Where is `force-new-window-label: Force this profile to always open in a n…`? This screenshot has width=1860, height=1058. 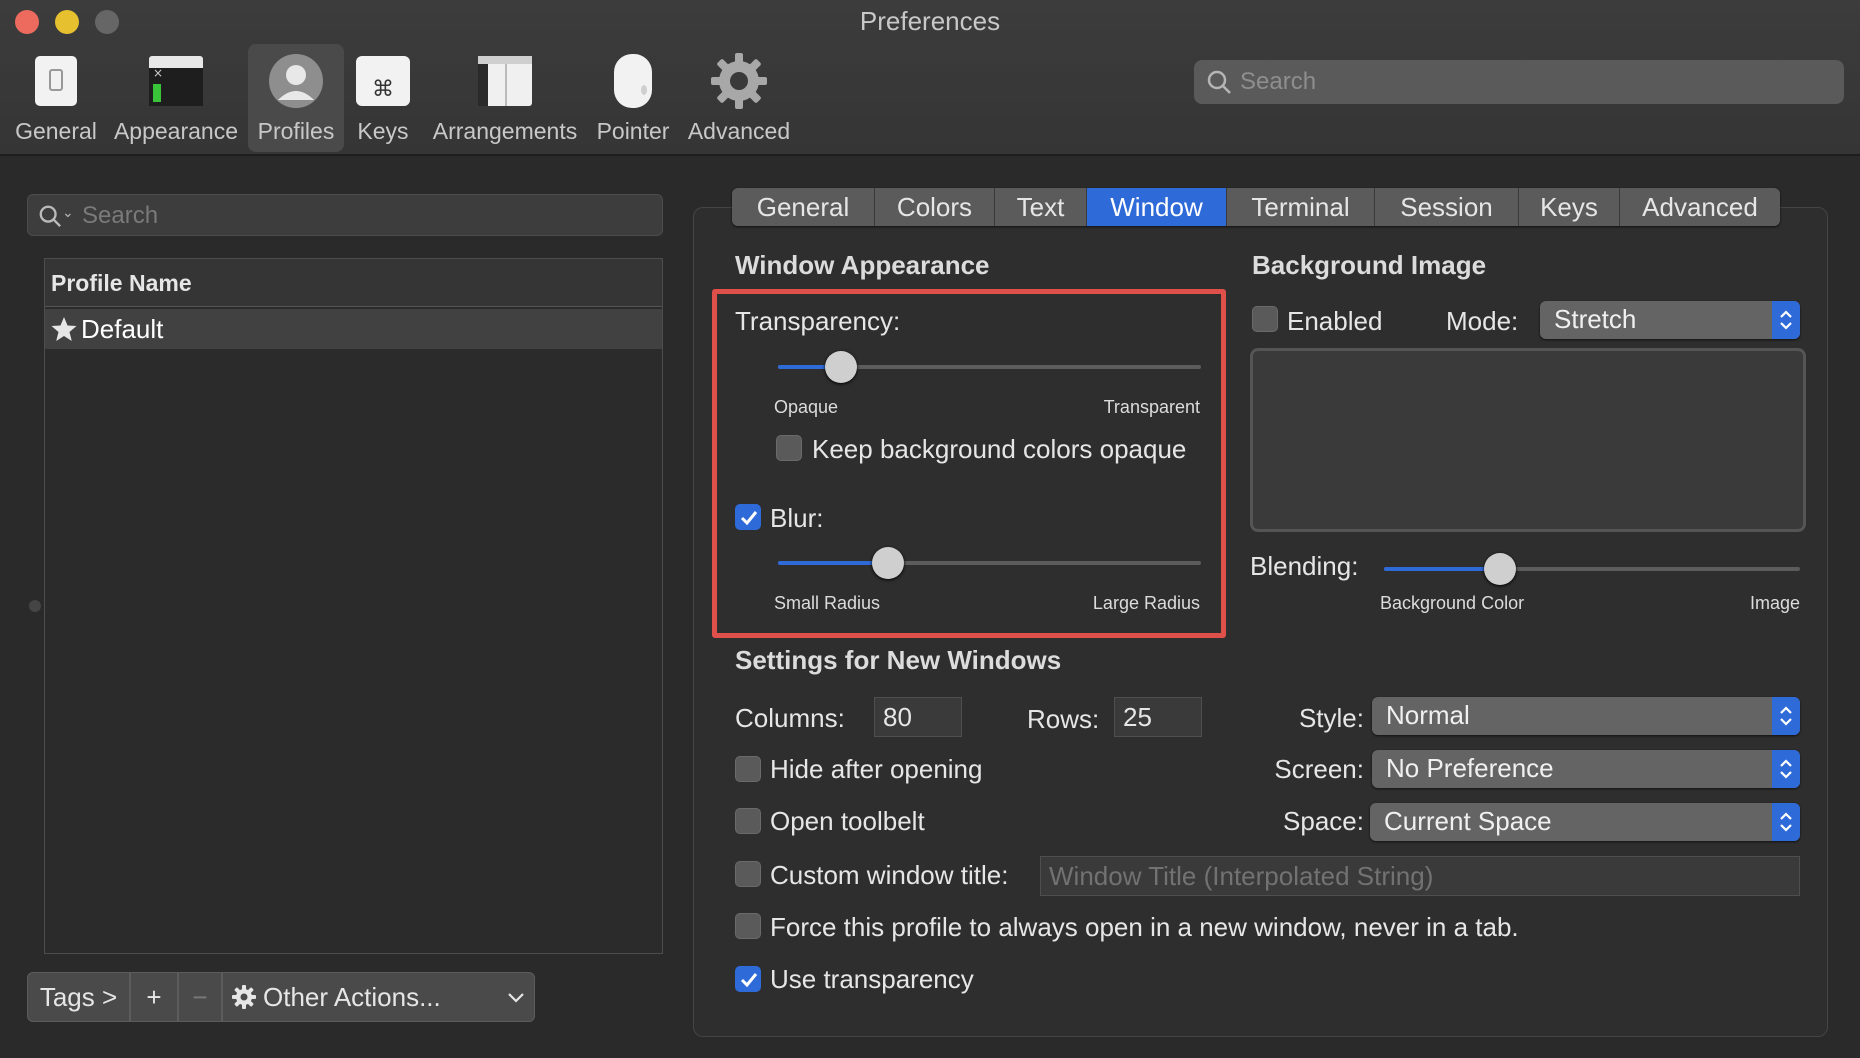
force-new-window-label: Force this profile to always open in a n… is located at coordinates (1144, 927).